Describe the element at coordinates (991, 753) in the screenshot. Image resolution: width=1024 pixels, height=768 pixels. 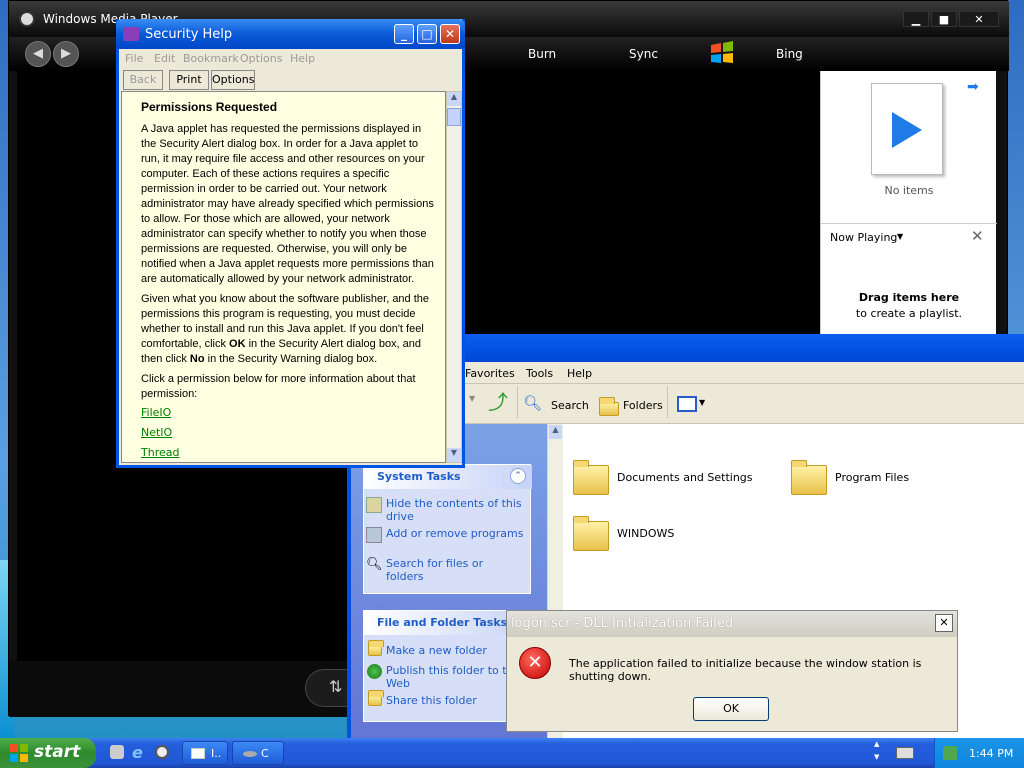
I see `clock: 1:44 PM` at that location.